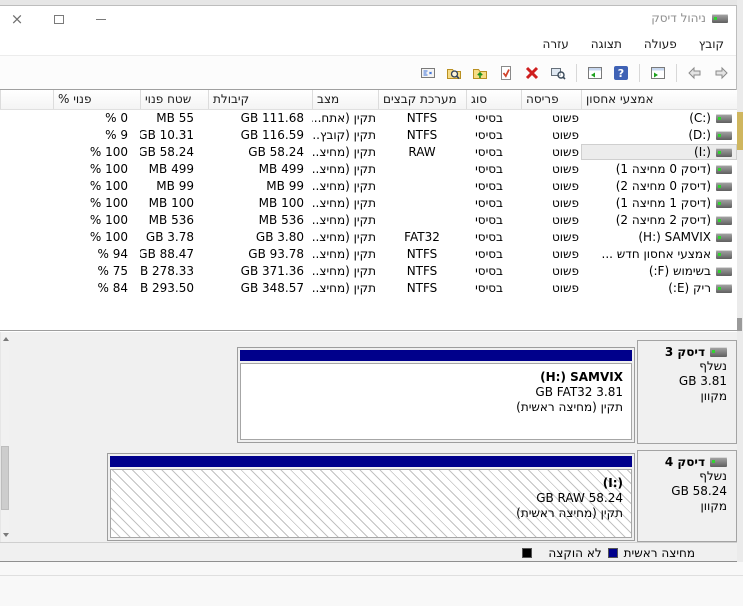 This screenshot has width=743, height=606. I want to click on column-header-fs: מערכת קבצים, so click(422, 99).